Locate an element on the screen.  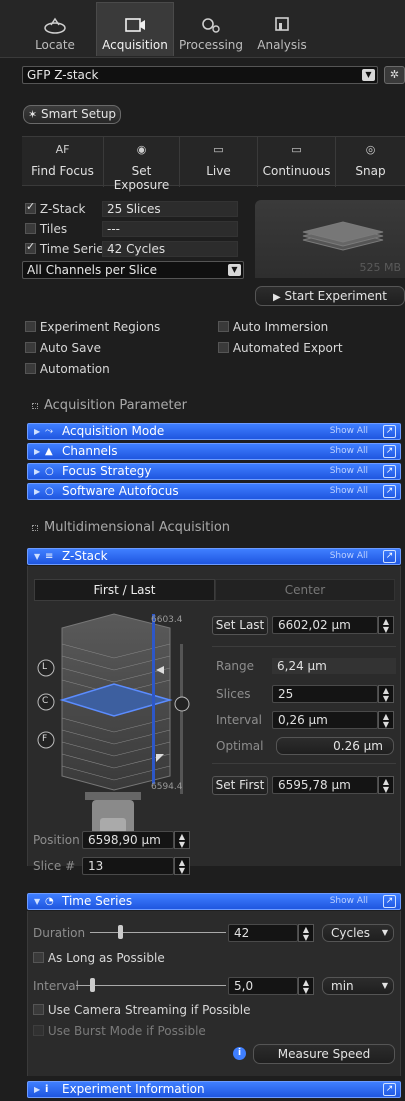
dimension-tiles: Tiles is located at coordinates (46, 229).